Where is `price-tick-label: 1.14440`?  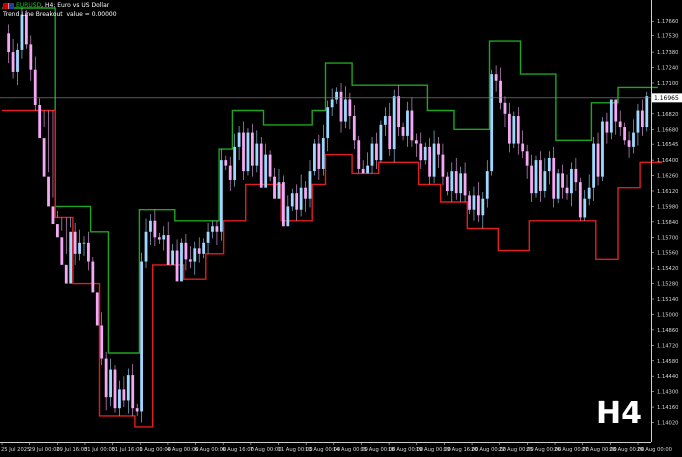 price-tick-label: 1.14440 is located at coordinates (667, 377).